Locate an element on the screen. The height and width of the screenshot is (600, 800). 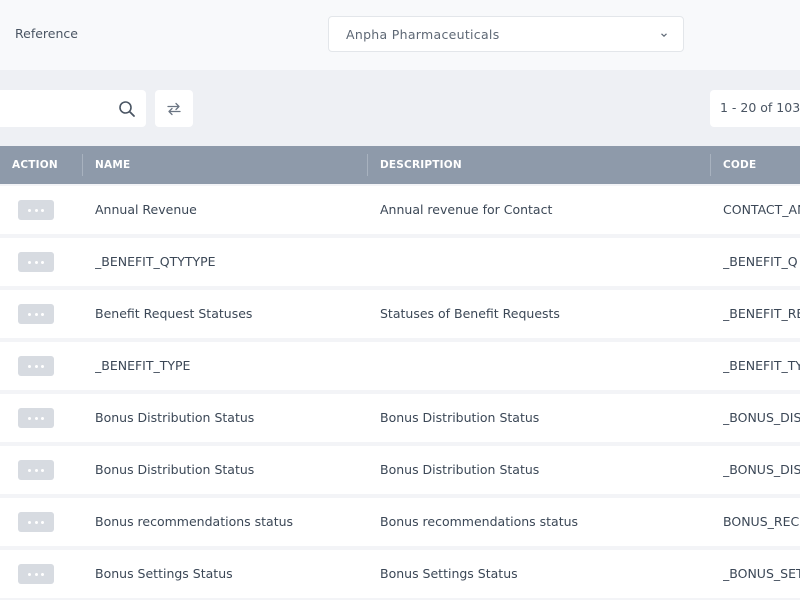
reference-label: Reference is located at coordinates (46, 33).